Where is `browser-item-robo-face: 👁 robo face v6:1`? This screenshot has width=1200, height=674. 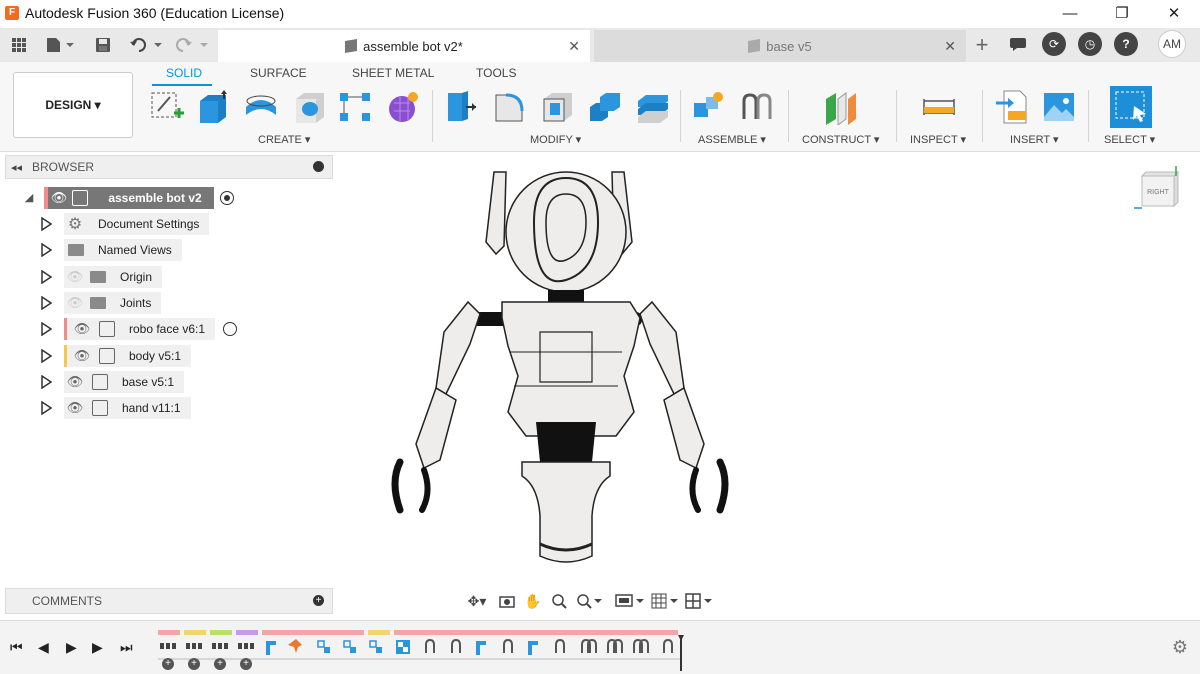 browser-item-robo-face: 👁 robo face v6:1 is located at coordinates (139, 329).